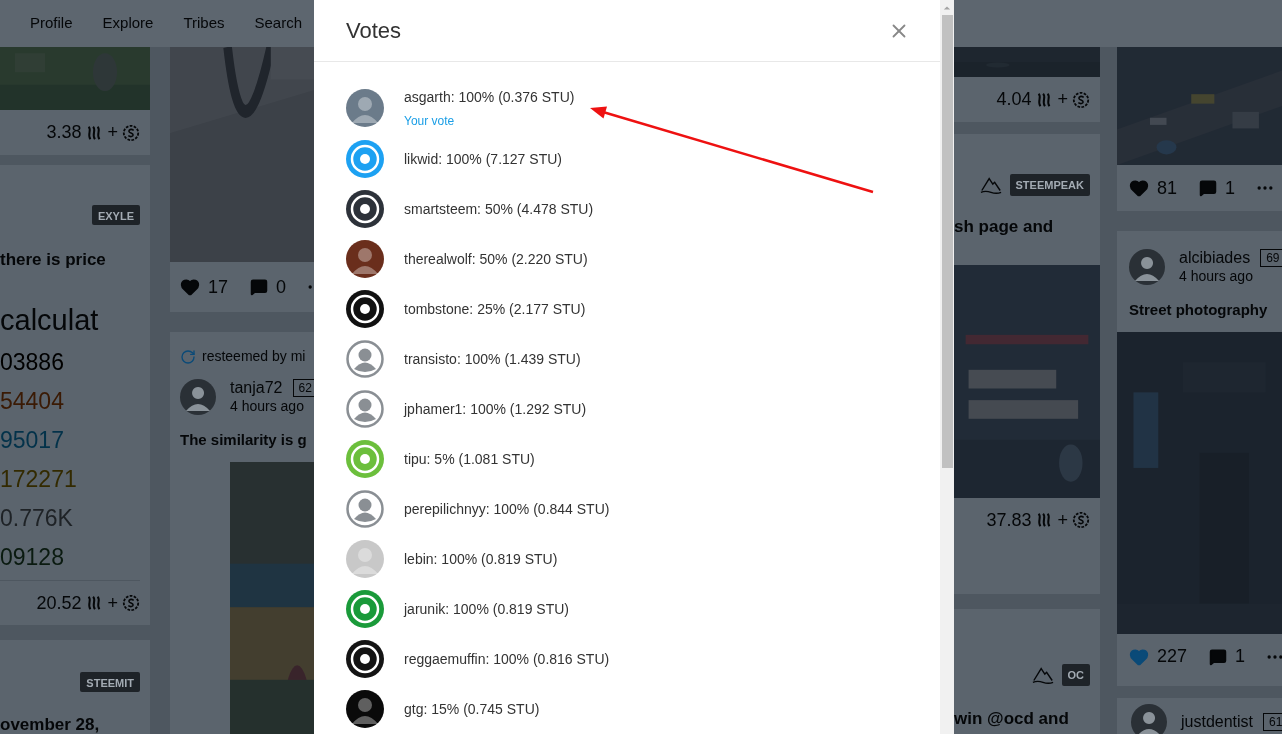  I want to click on reputation-score: 61, so click(1272, 722).